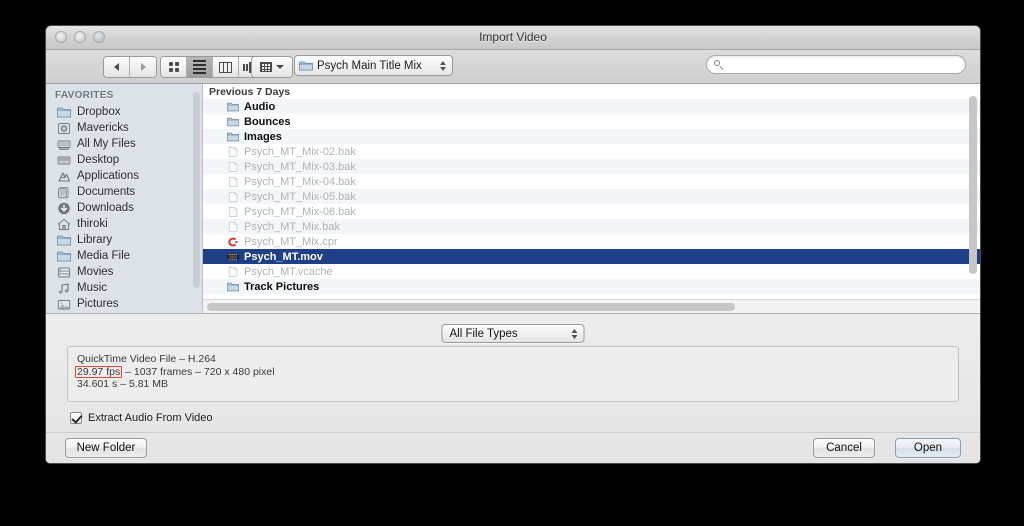  What do you see at coordinates (124, 304) in the screenshot?
I see `sidebar-item-pictures: Pictures` at bounding box center [124, 304].